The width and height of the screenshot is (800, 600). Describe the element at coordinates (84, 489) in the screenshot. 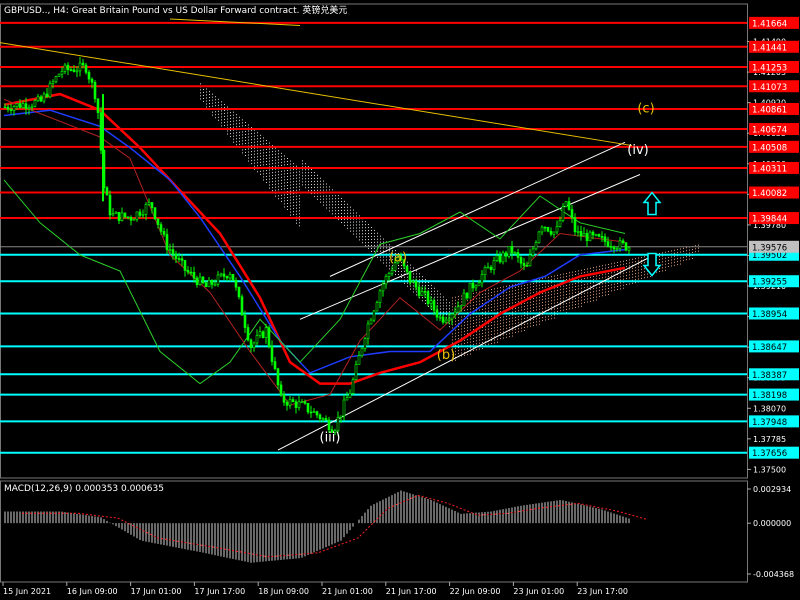

I see `macd-title: MACD(12,26,9) 0.000353 0.000635` at that location.